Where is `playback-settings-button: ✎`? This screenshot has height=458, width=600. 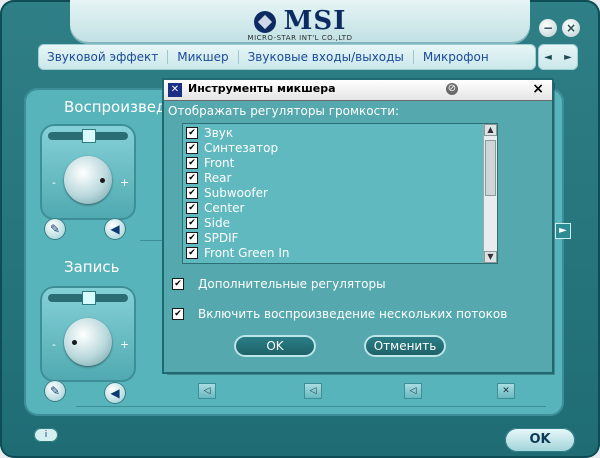
playback-settings-button: ✎ is located at coordinates (55, 229).